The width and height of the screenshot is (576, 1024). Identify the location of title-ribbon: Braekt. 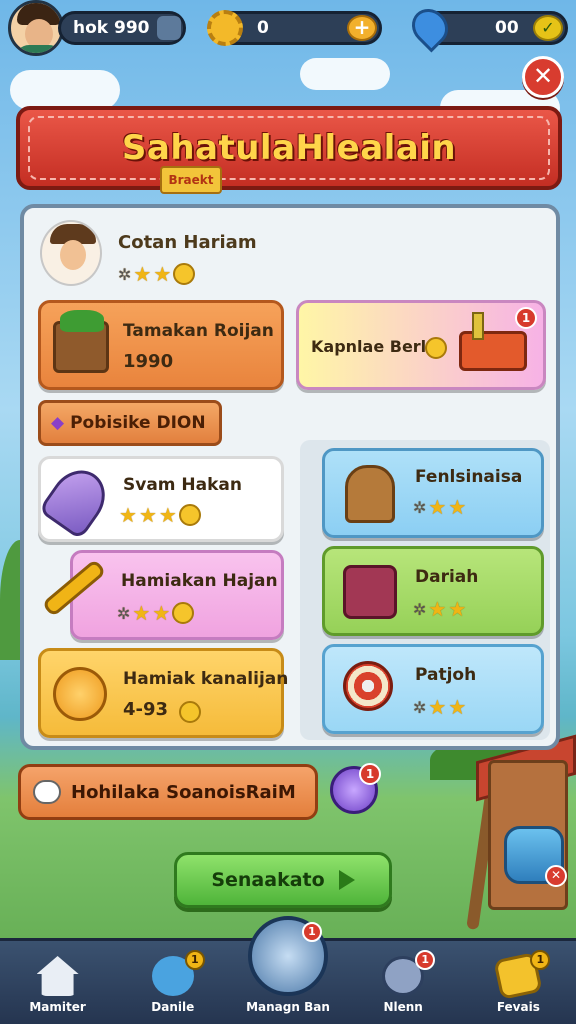
(191, 180).